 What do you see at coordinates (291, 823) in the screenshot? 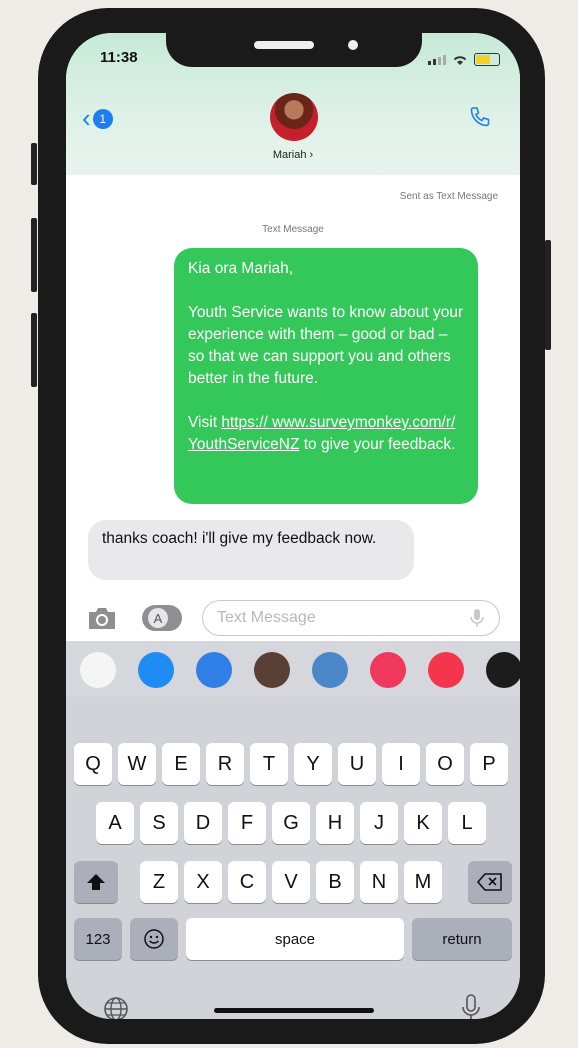
I see `key-g: G` at bounding box center [291, 823].